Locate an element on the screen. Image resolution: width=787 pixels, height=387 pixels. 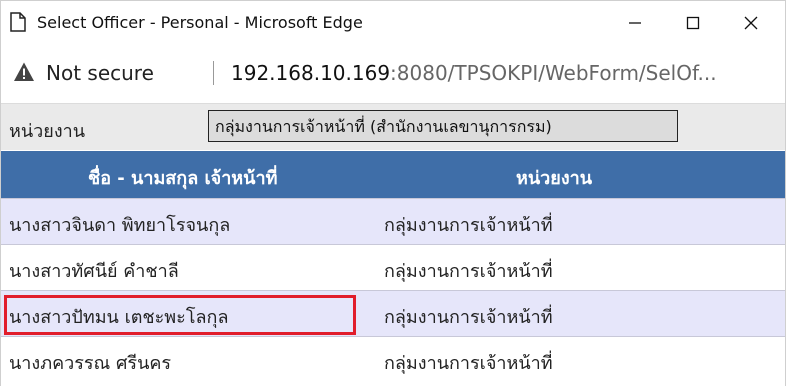
selection-highlight is located at coordinates (180, 315).